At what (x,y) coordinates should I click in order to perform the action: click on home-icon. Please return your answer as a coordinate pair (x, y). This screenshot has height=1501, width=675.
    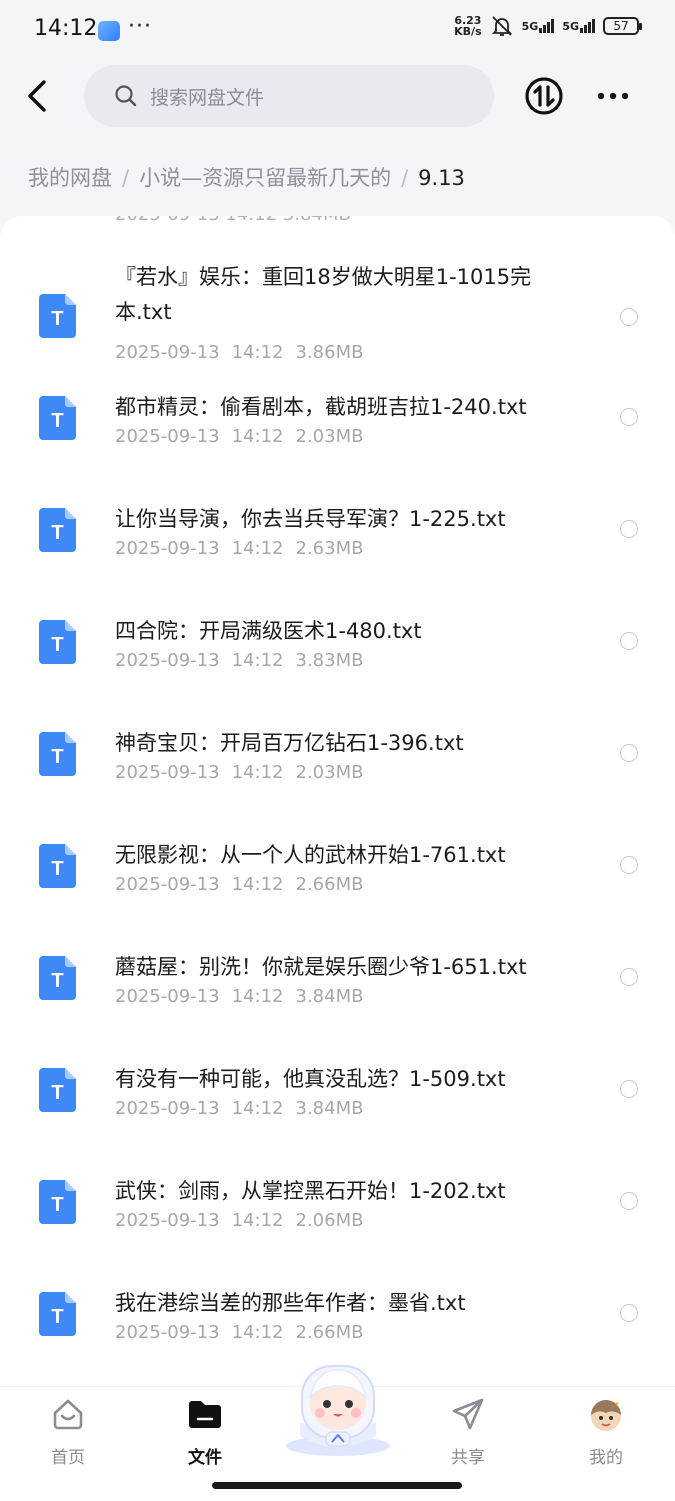
    Looking at the image, I should click on (68, 1414).